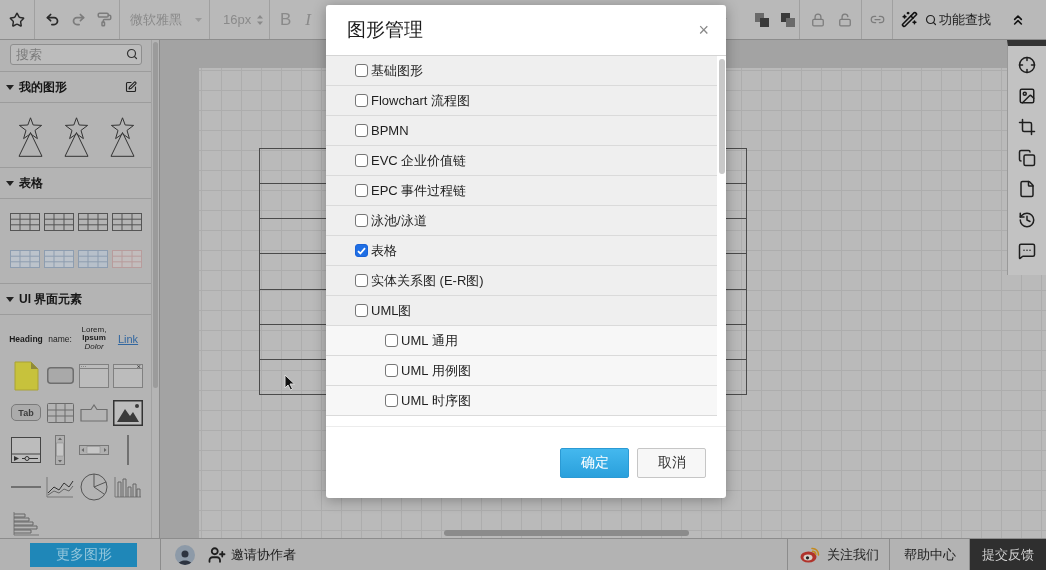  I want to click on copy-icon, so click(1027, 158).